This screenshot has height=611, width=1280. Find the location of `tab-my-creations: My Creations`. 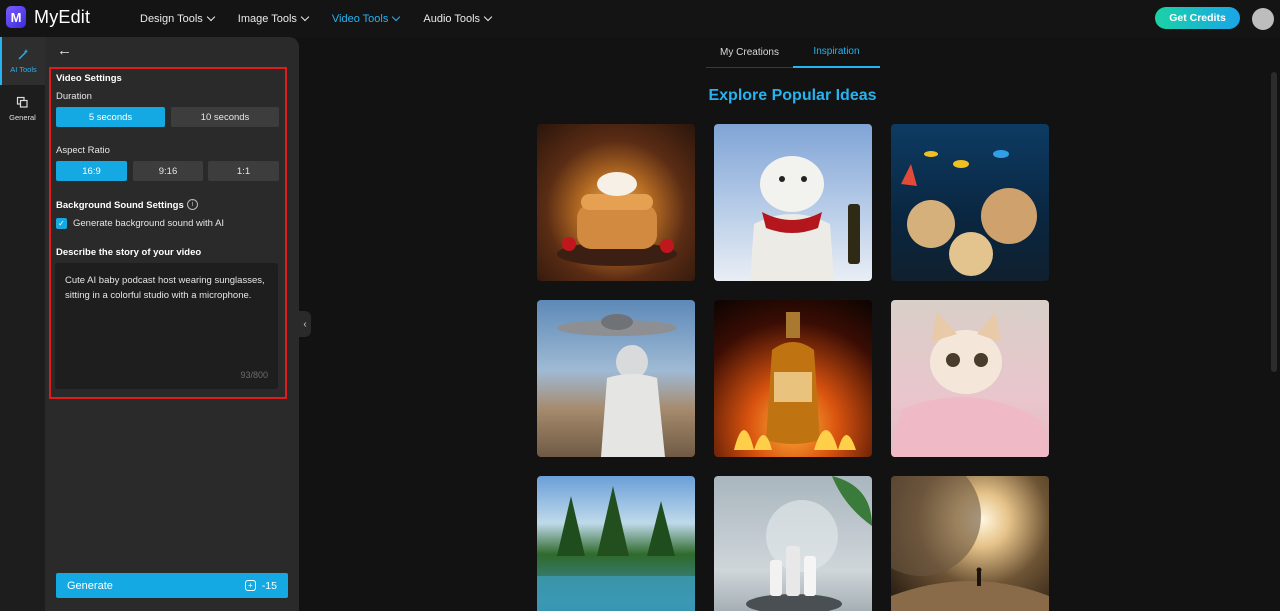

tab-my-creations: My Creations is located at coordinates (749, 52).